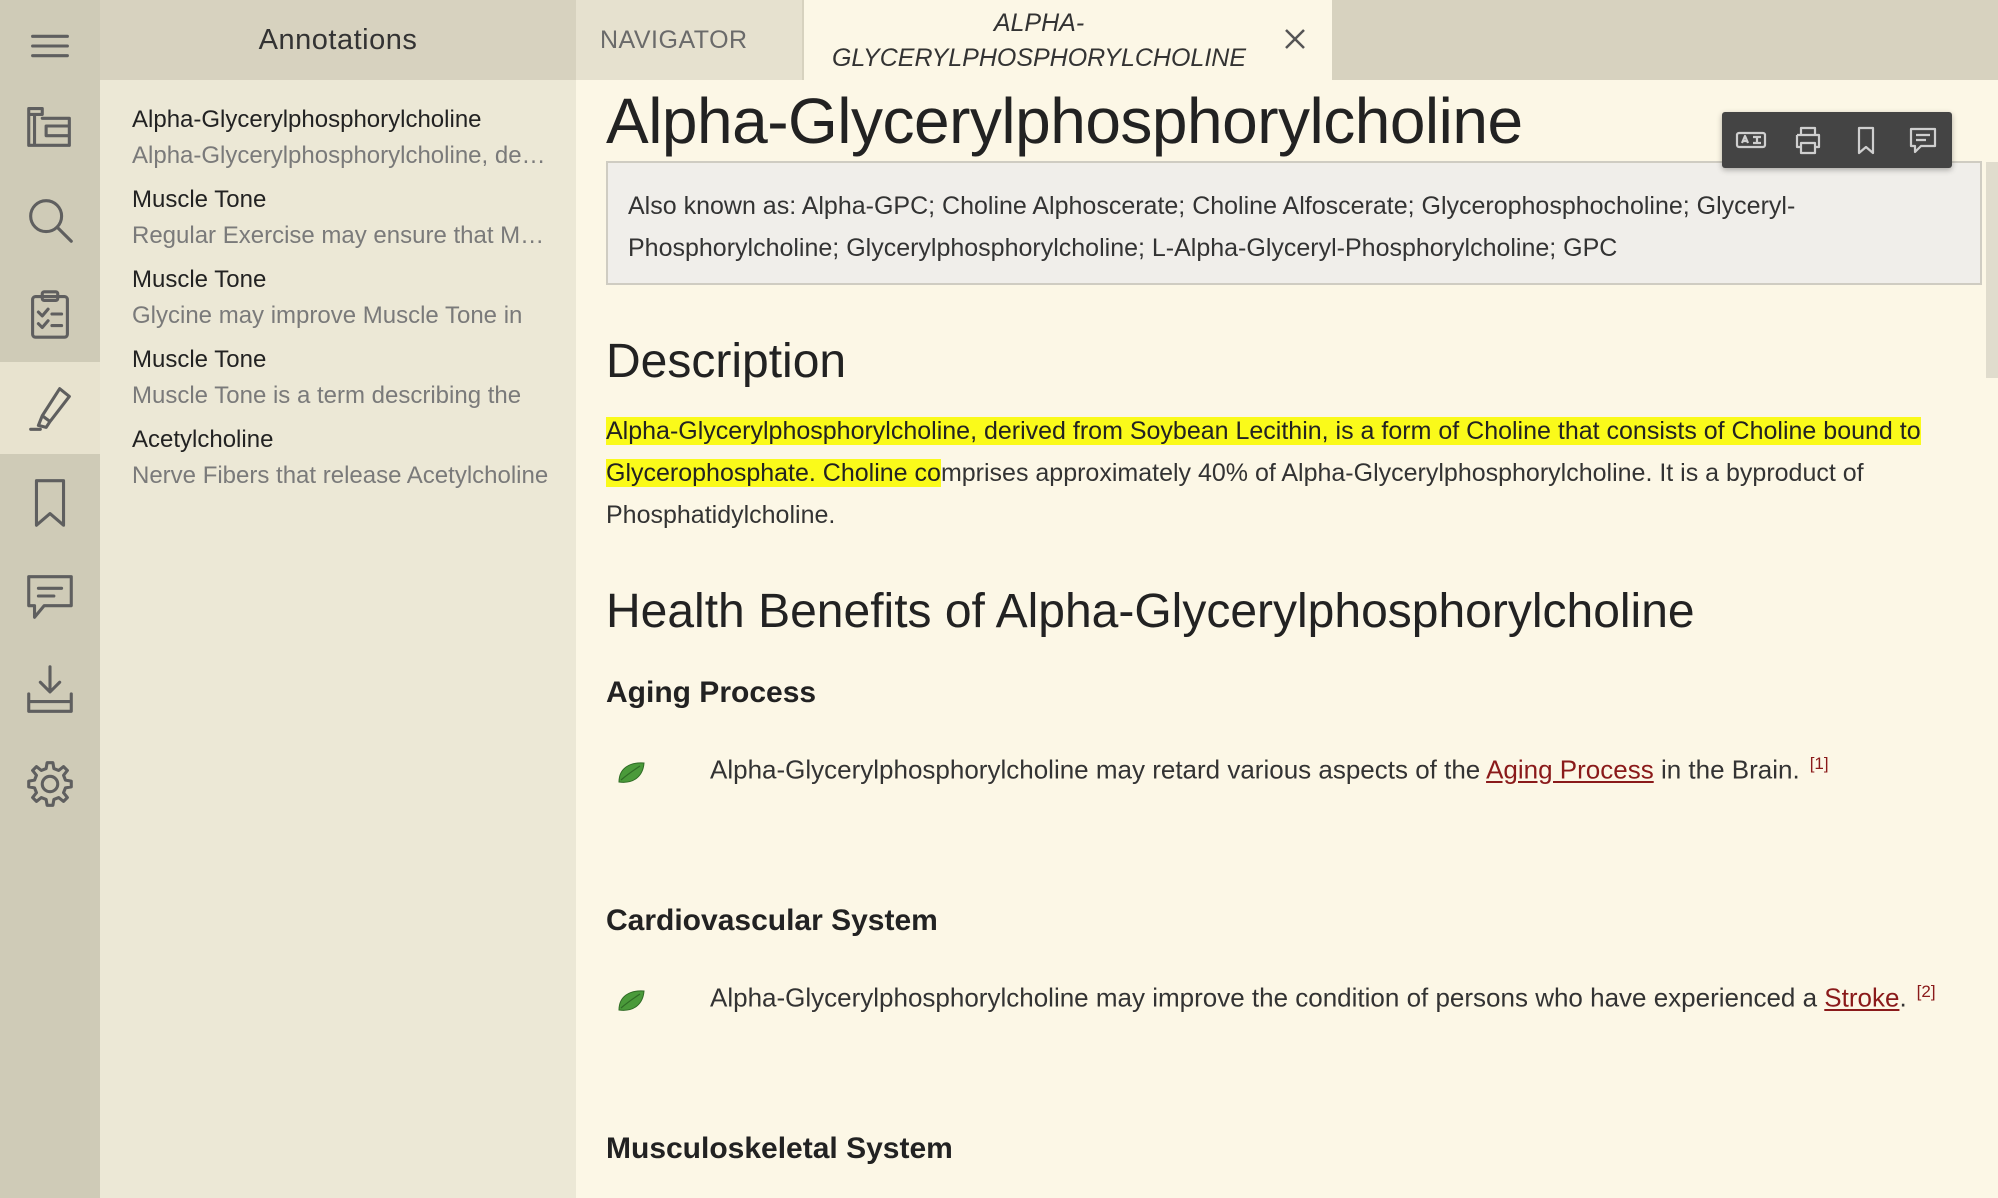 Image resolution: width=1998 pixels, height=1198 pixels. I want to click on tab-annotations-label: Annotations, so click(338, 39).